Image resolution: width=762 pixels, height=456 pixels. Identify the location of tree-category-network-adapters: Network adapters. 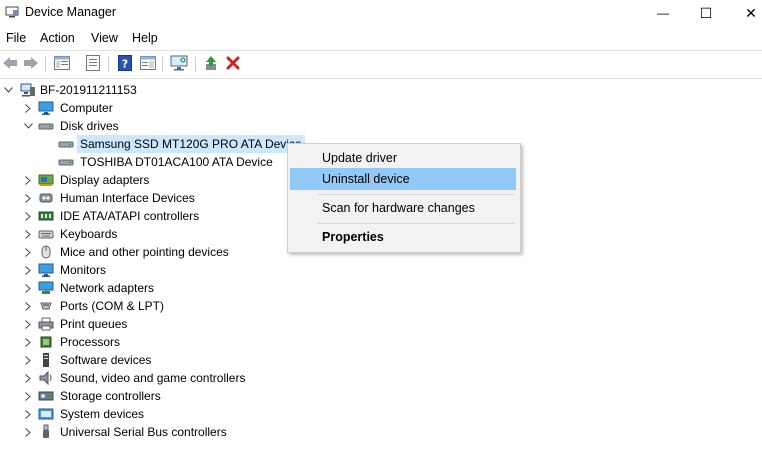
(381, 288).